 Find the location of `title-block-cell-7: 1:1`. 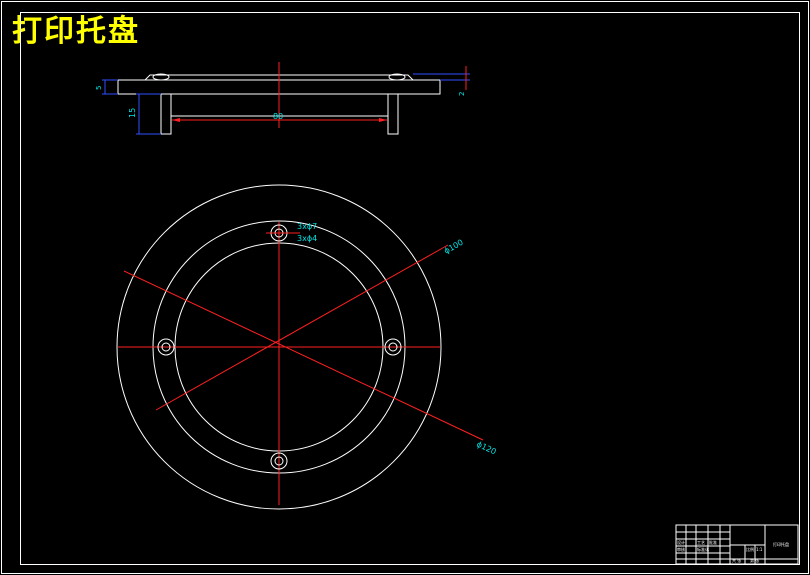

title-block-cell-7: 1:1 is located at coordinates (759, 549).